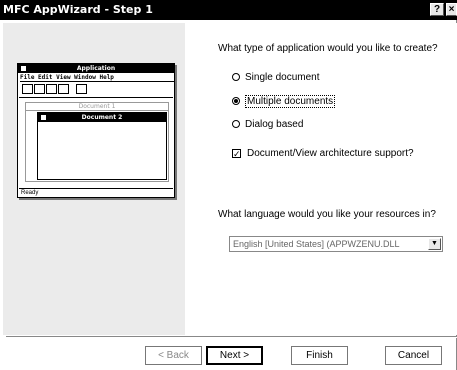 This screenshot has width=457, height=370. Describe the element at coordinates (102, 146) in the screenshot. I see `preview-document-2: Document 2` at that location.